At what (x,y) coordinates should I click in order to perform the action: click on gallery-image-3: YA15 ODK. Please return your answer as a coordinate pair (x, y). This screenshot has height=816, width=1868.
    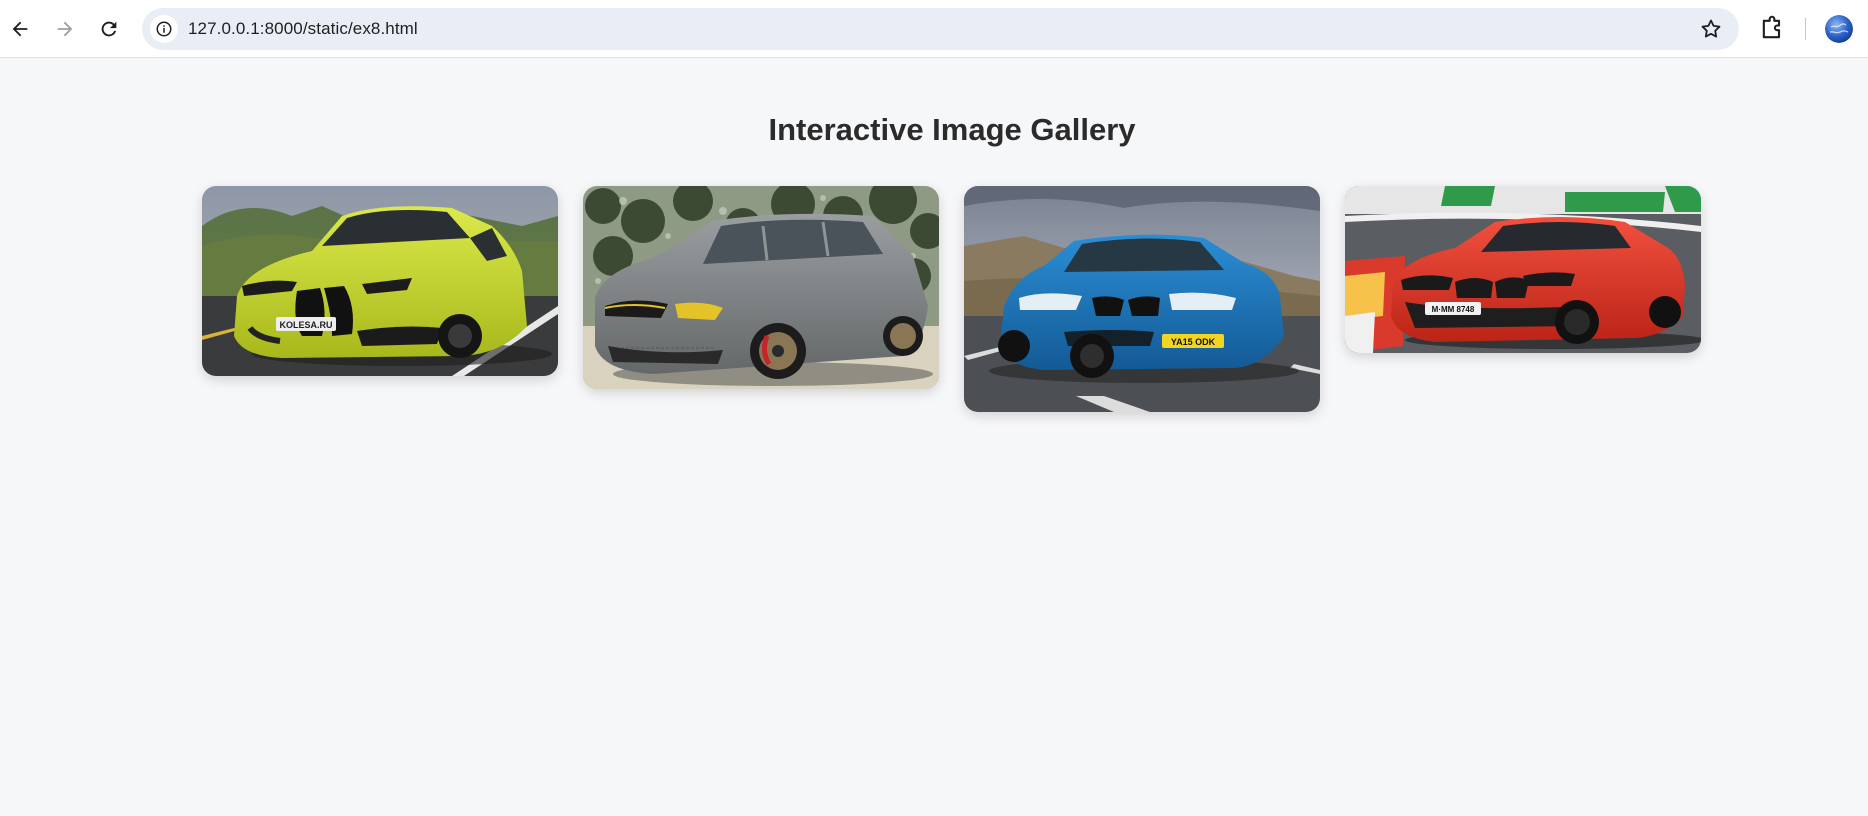
    Looking at the image, I should click on (1142, 299).